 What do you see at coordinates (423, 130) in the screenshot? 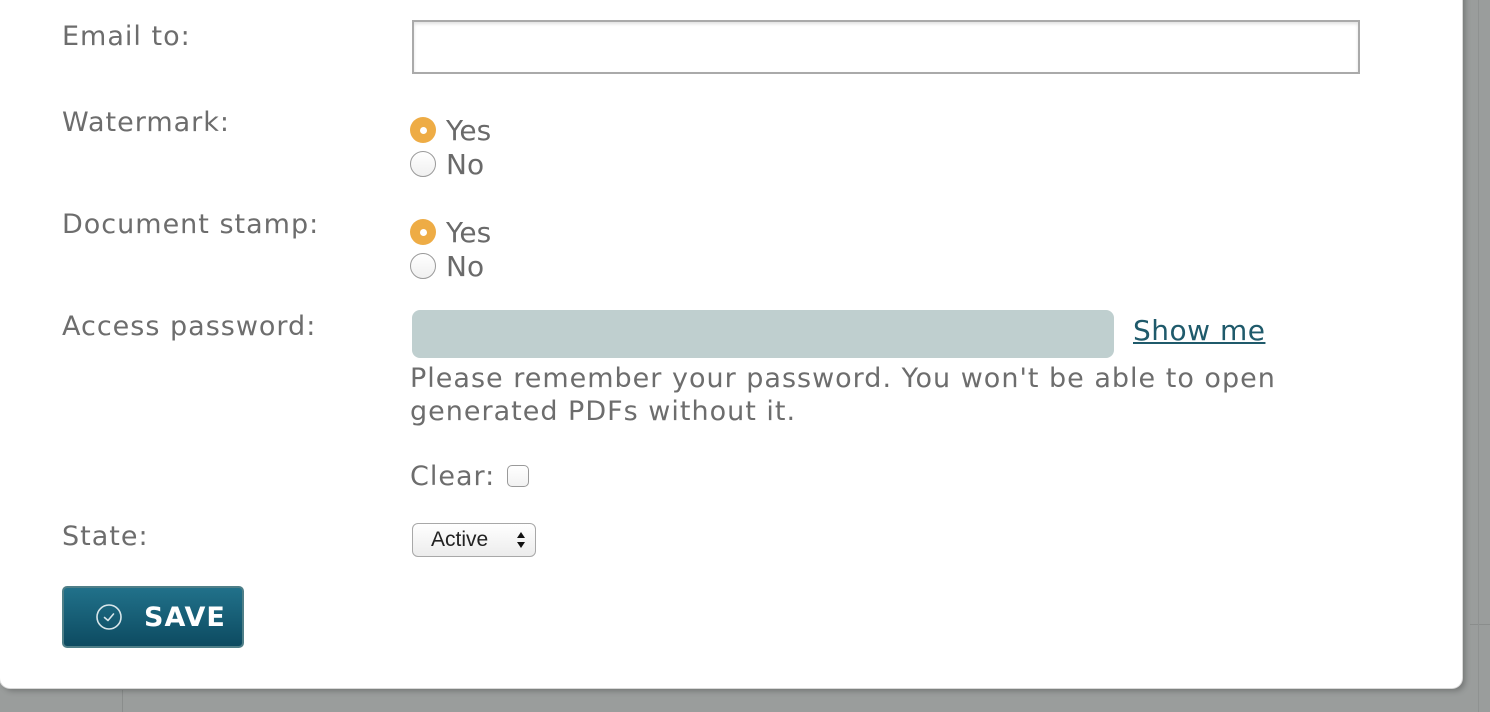
I see `watermark-yes-radio` at bounding box center [423, 130].